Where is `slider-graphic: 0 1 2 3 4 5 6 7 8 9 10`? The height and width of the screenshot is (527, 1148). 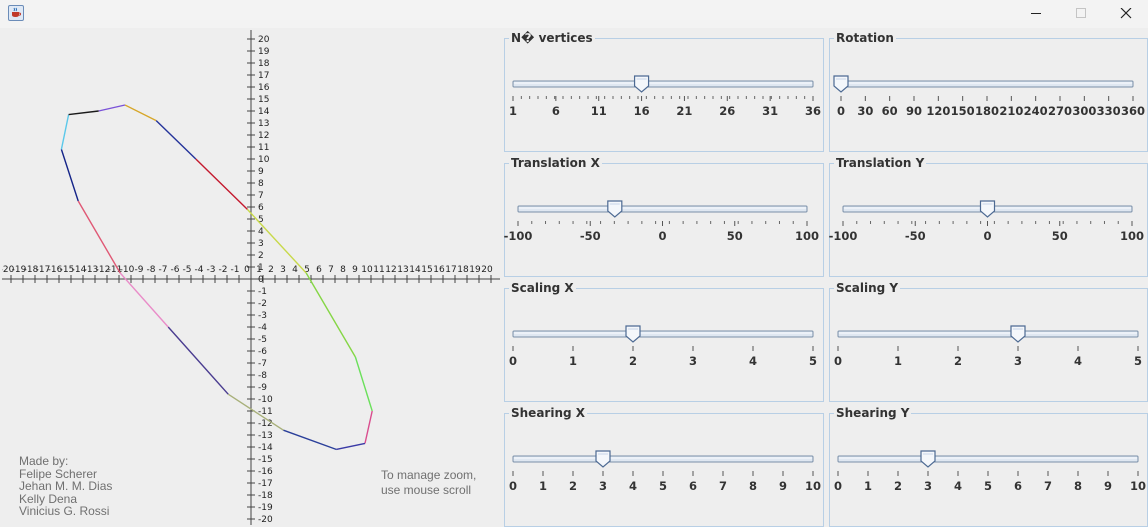
slider-graphic: 0 1 2 3 4 5 6 7 8 9 10 is located at coordinates (665, 471).